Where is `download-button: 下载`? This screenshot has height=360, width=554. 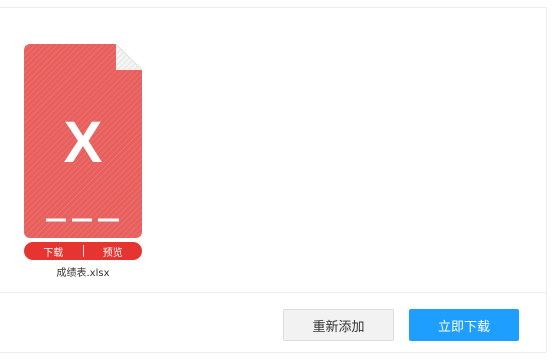 download-button: 下载 is located at coordinates (53, 251).